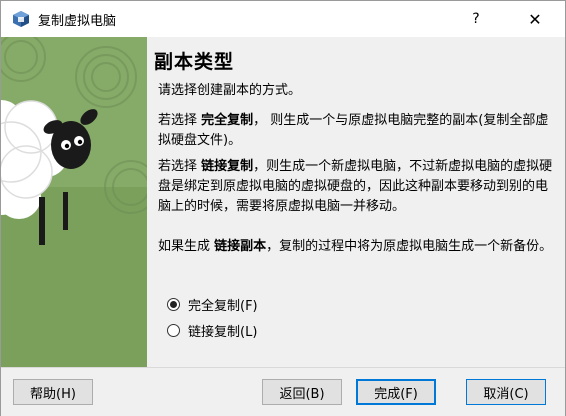 Image resolution: width=566 pixels, height=416 pixels. I want to click on back-button: 返回(B), so click(302, 392).